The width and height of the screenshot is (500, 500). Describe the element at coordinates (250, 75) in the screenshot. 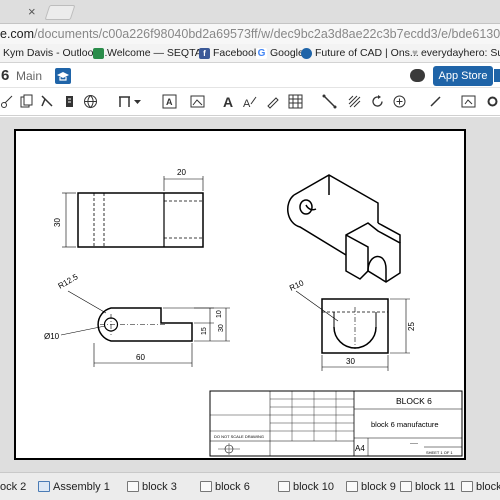

I see `app-header: 6 Main App Store` at that location.